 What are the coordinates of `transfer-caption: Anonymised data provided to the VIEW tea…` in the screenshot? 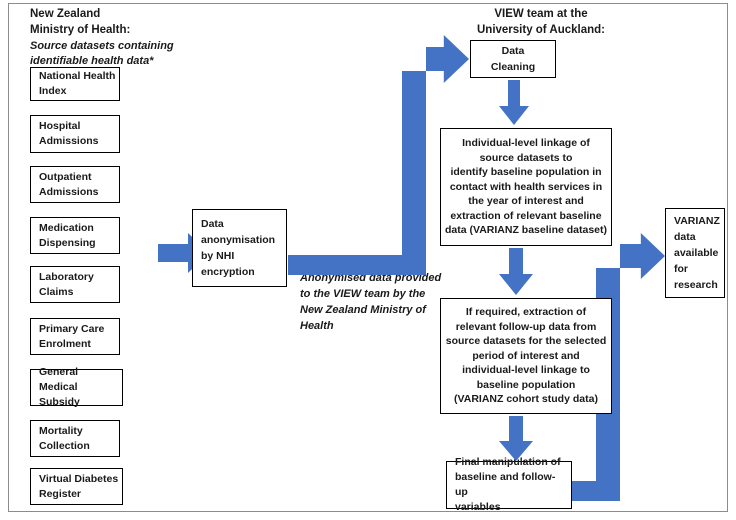 It's located at (371, 302).